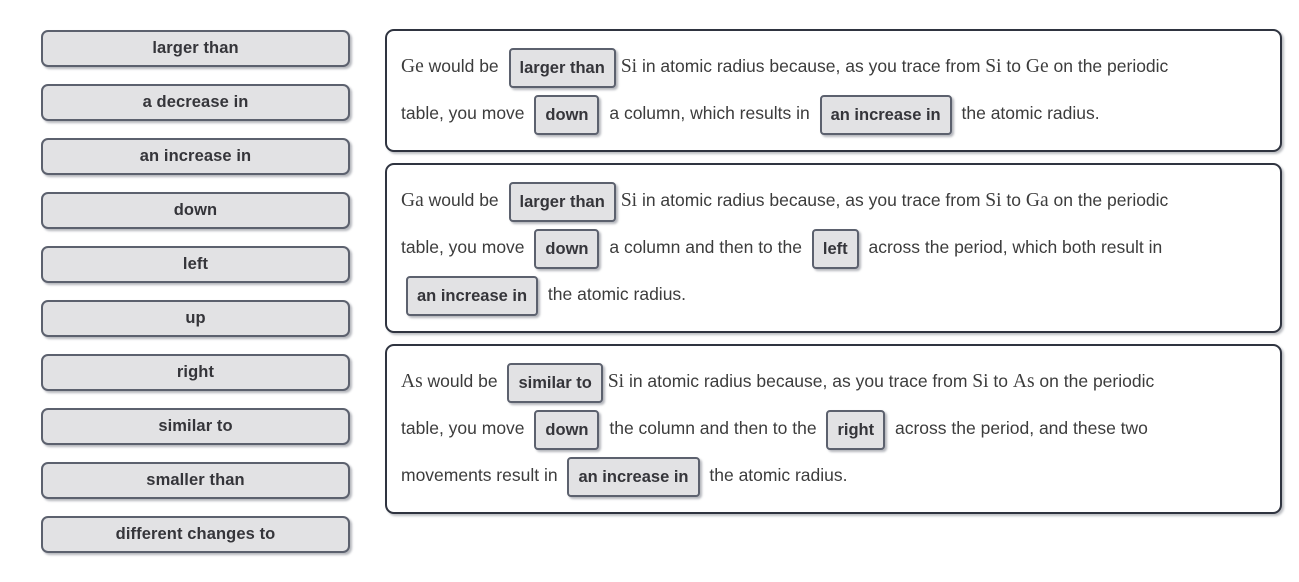  Describe the element at coordinates (195, 534) in the screenshot. I see `word-bank-tile: different changes to` at that location.